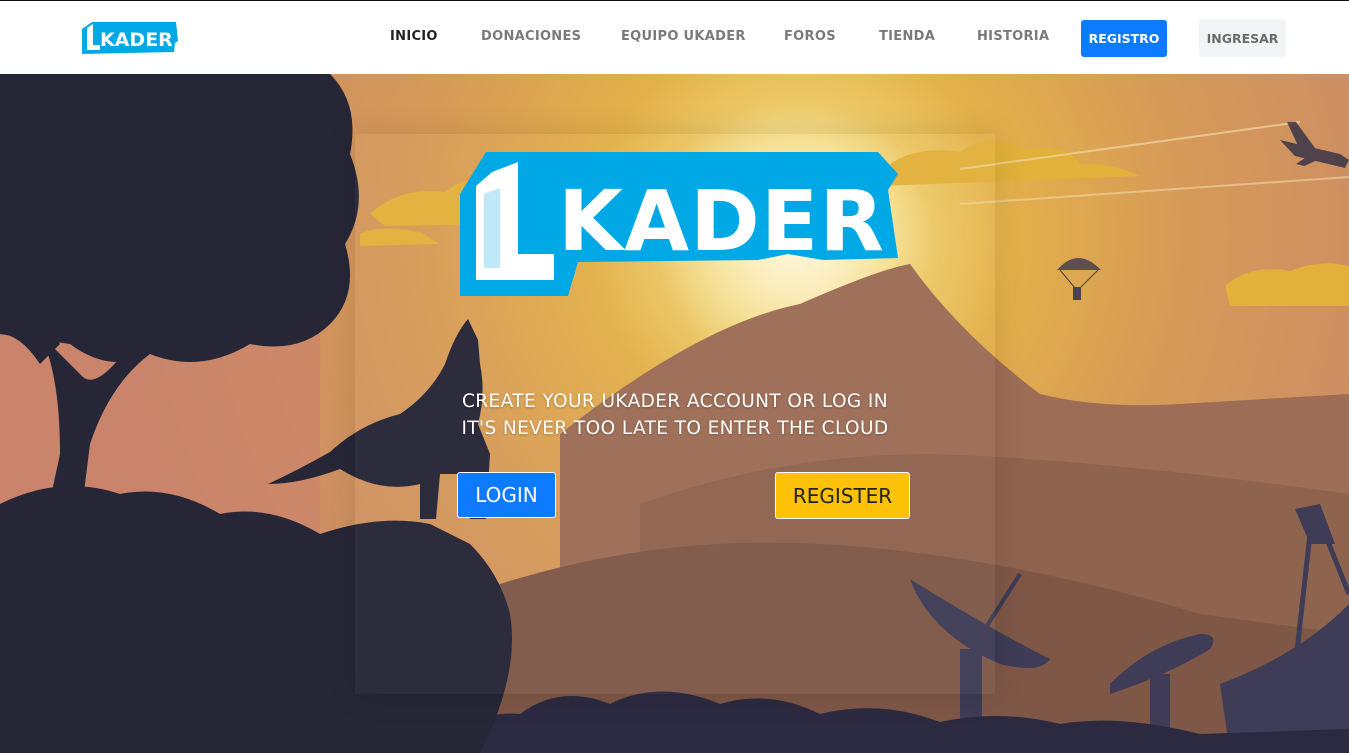 Image resolution: width=1349 pixels, height=753 pixels. What do you see at coordinates (907, 36) in the screenshot?
I see `nav-tienda: TIENDA` at bounding box center [907, 36].